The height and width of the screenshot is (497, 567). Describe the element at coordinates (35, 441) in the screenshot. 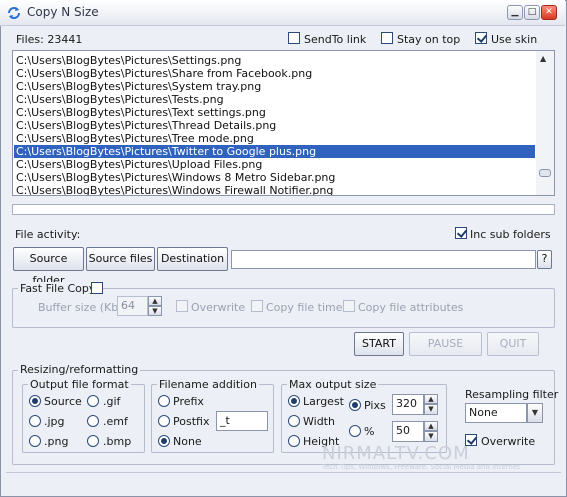

I see `format-png-radio` at that location.